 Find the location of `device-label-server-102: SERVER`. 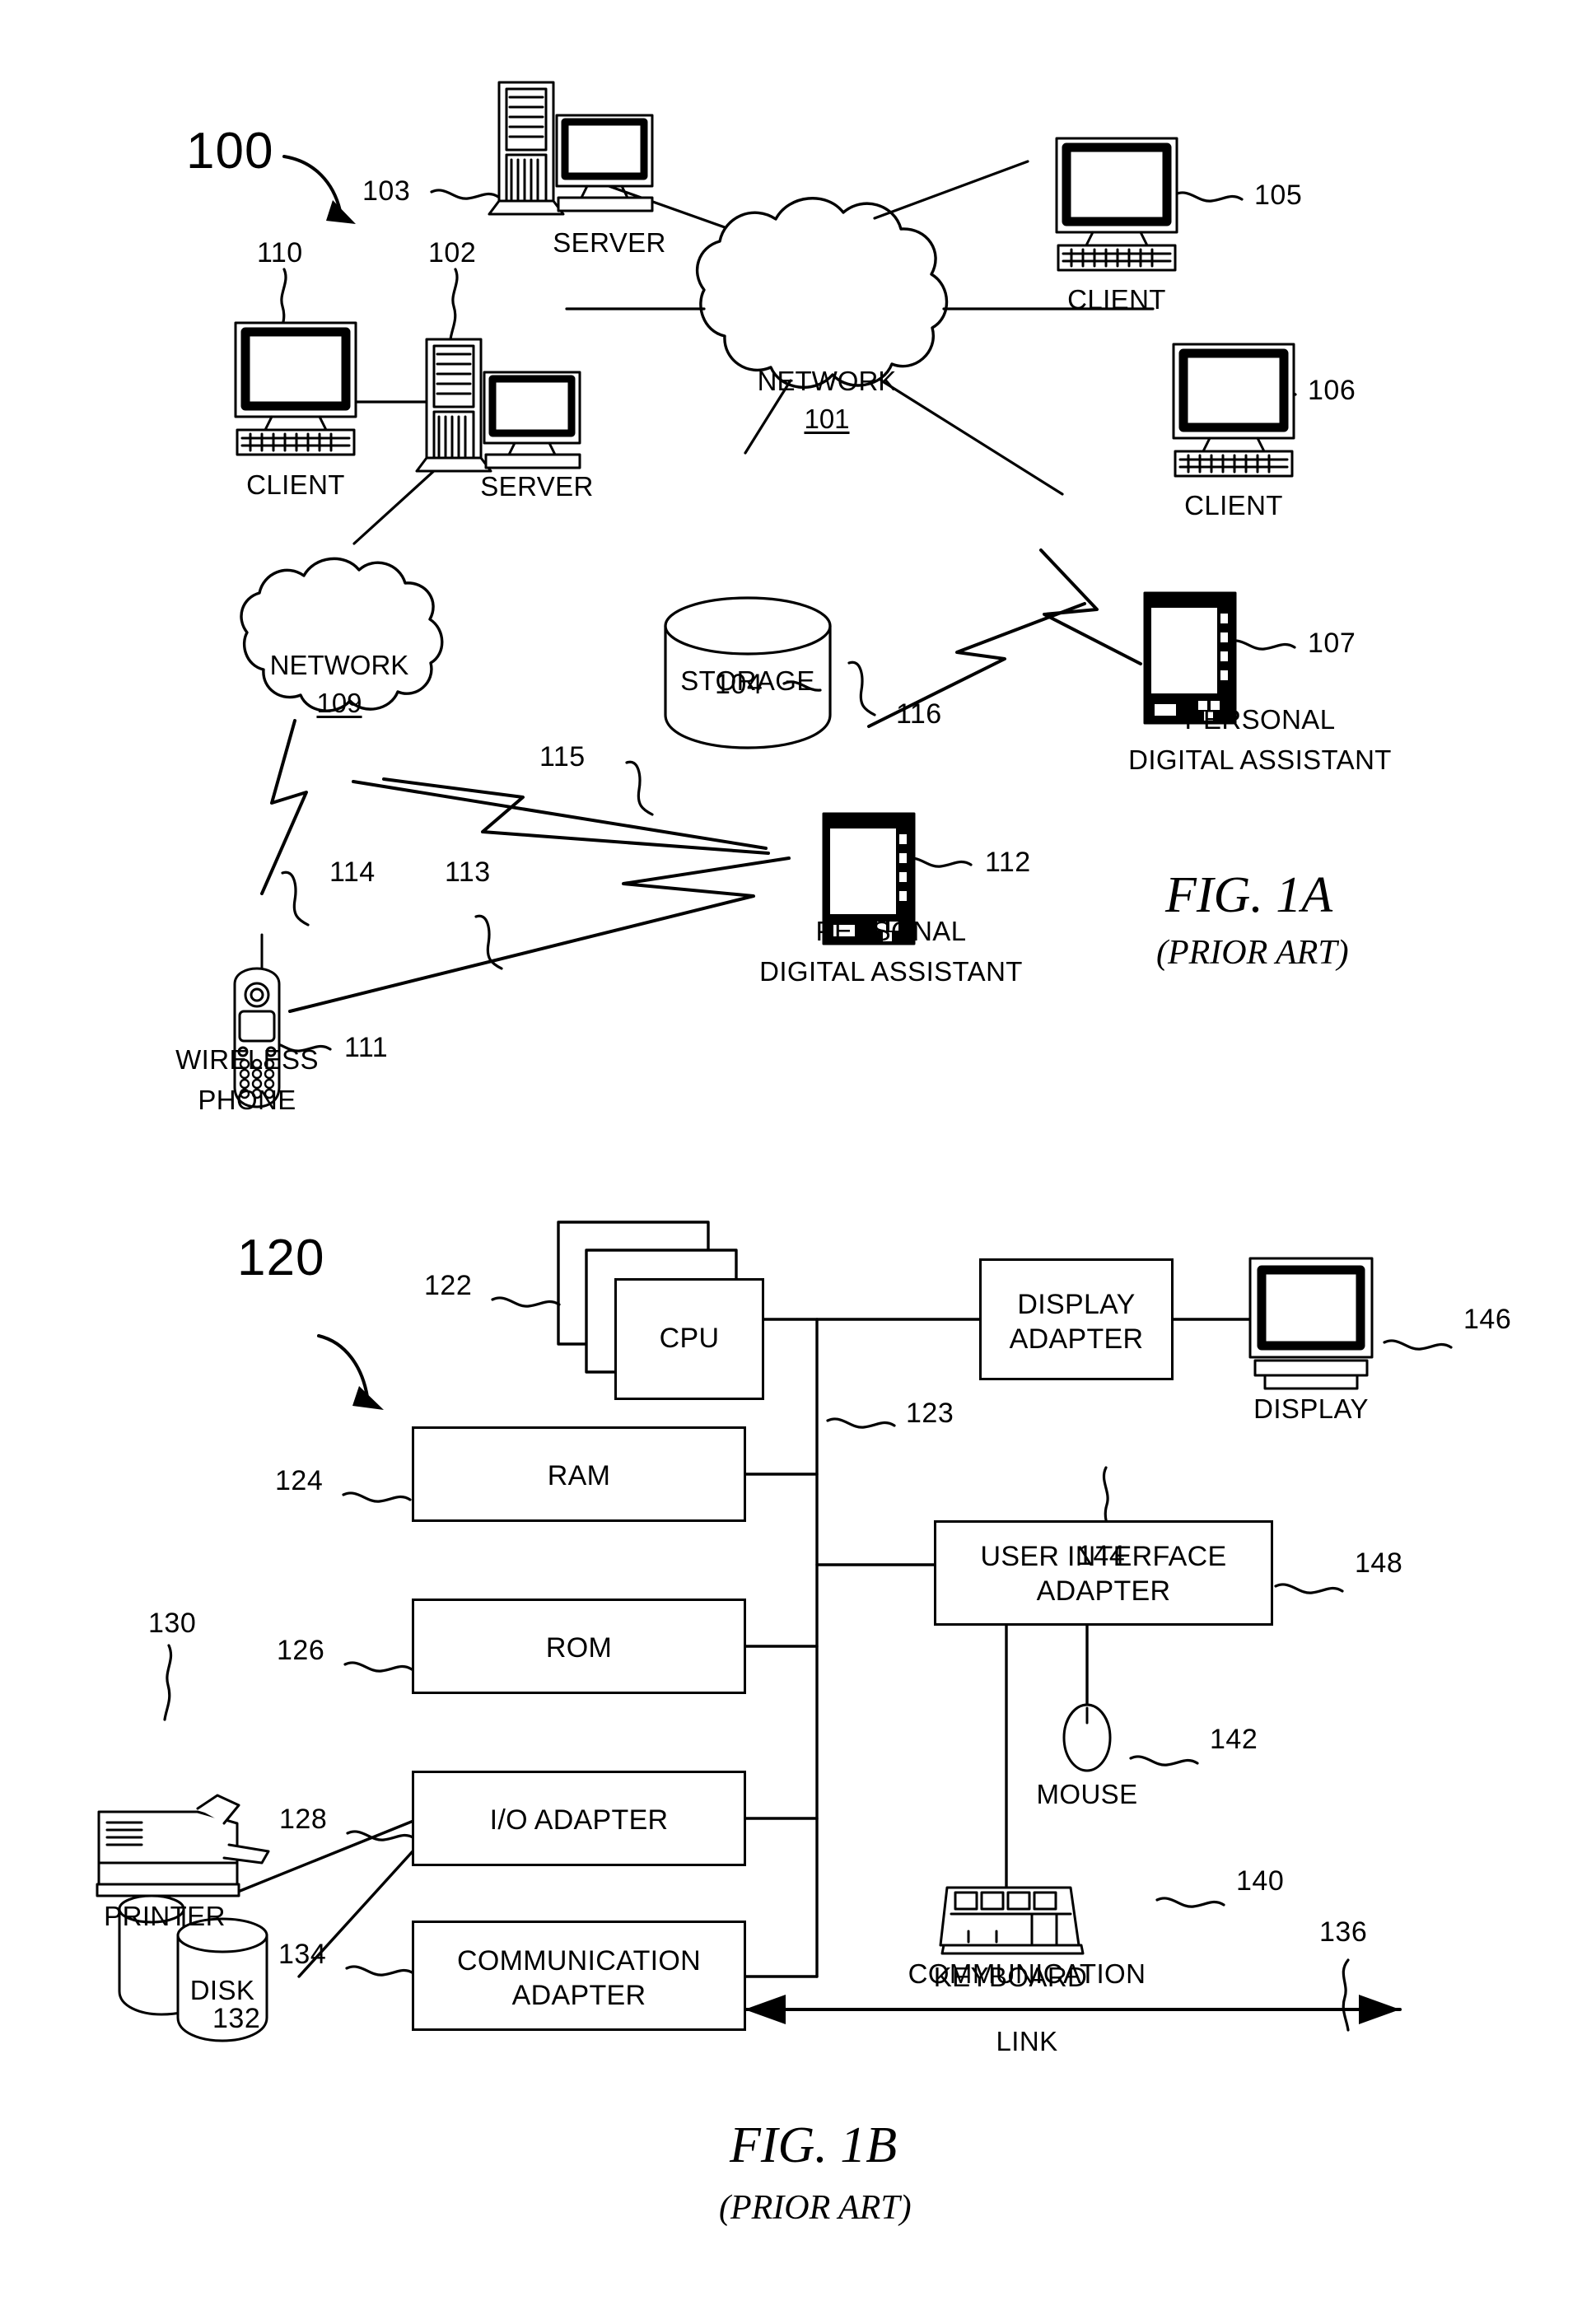

device-label-server-102: SERVER is located at coordinates (537, 486).